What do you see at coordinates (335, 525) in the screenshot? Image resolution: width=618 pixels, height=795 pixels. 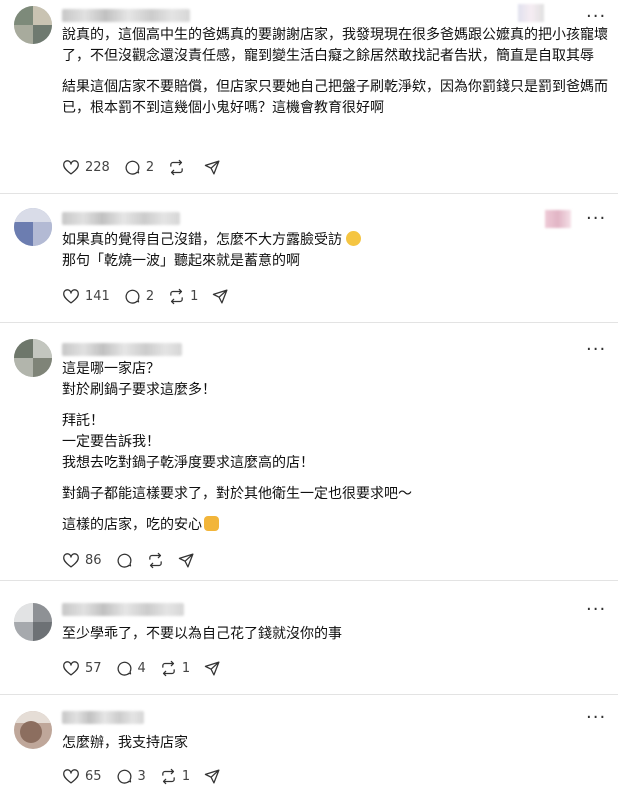 I see `paragraph: 這樣的店家，吃的安心` at bounding box center [335, 525].